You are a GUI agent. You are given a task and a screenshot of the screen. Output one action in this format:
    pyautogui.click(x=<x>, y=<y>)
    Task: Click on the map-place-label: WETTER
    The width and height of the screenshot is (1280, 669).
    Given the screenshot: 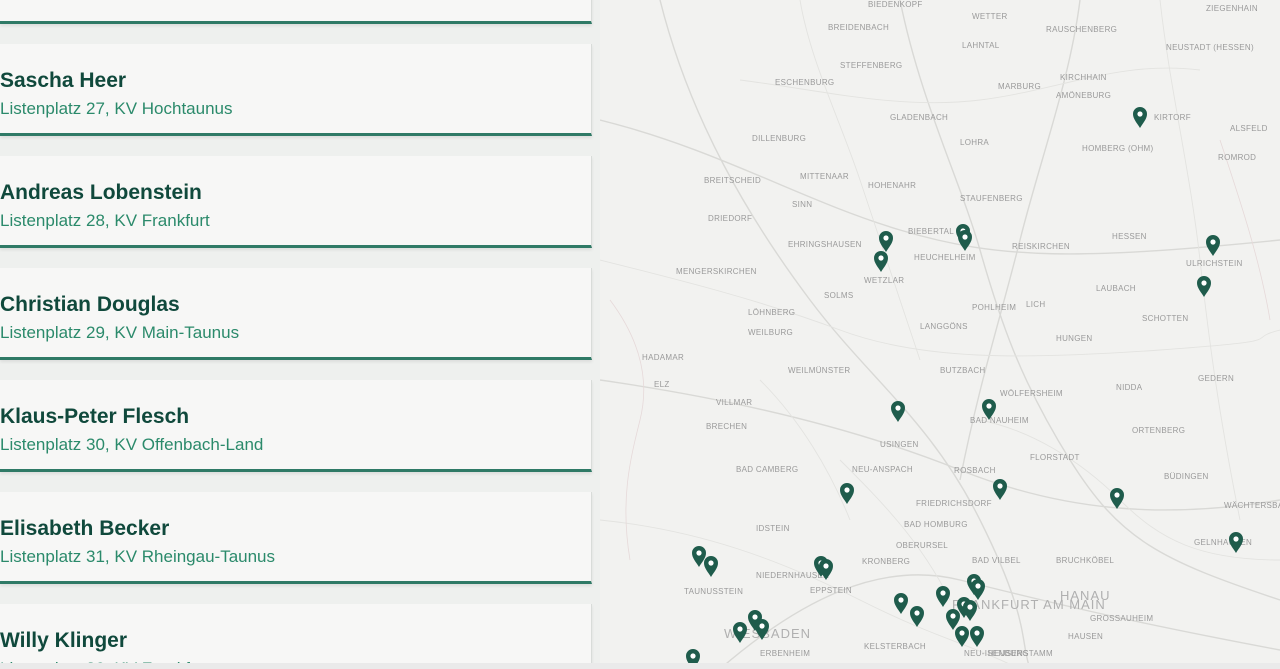 What is the action you would take?
    pyautogui.click(x=990, y=16)
    